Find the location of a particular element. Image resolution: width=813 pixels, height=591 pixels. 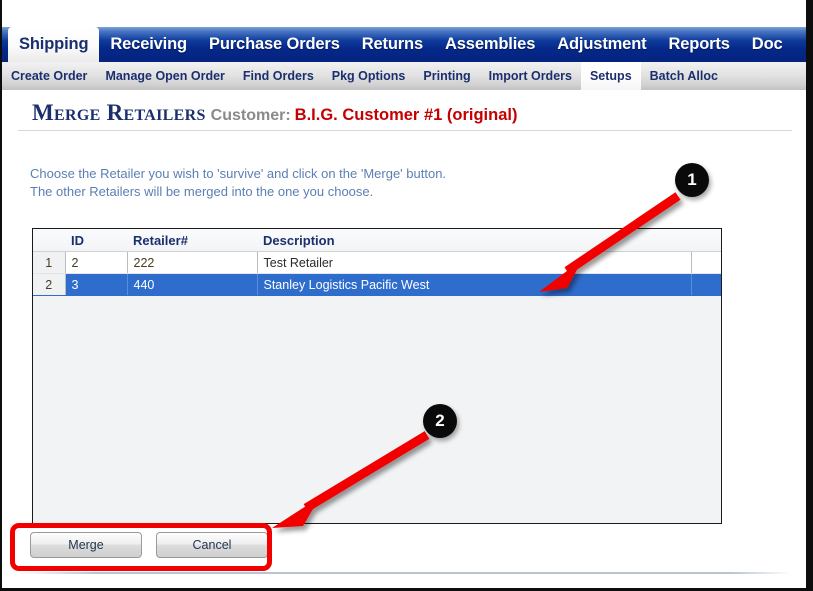

action-button-row: Merge Cancel is located at coordinates (149, 545).